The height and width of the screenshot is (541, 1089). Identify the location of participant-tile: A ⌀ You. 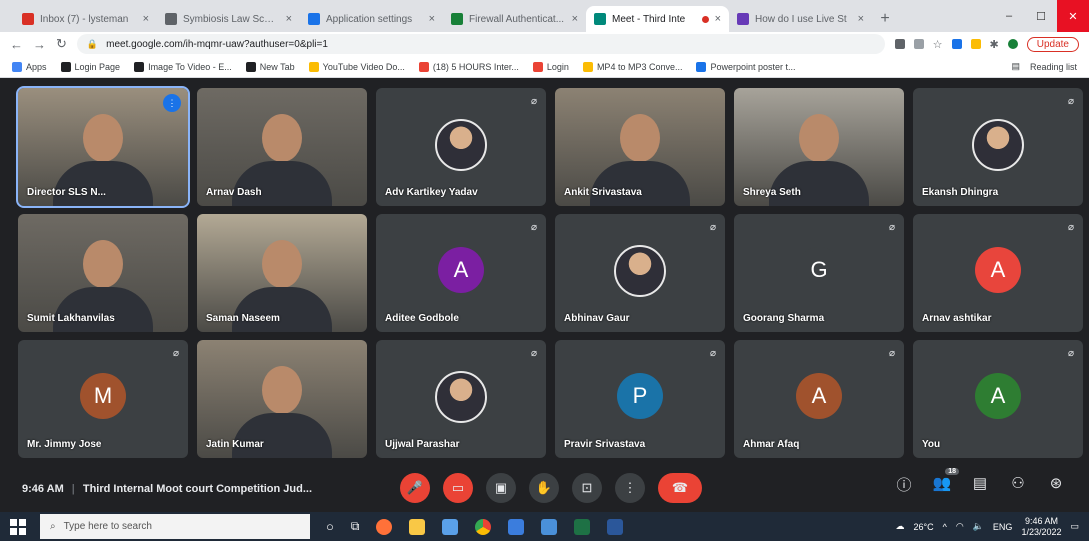
(998, 399).